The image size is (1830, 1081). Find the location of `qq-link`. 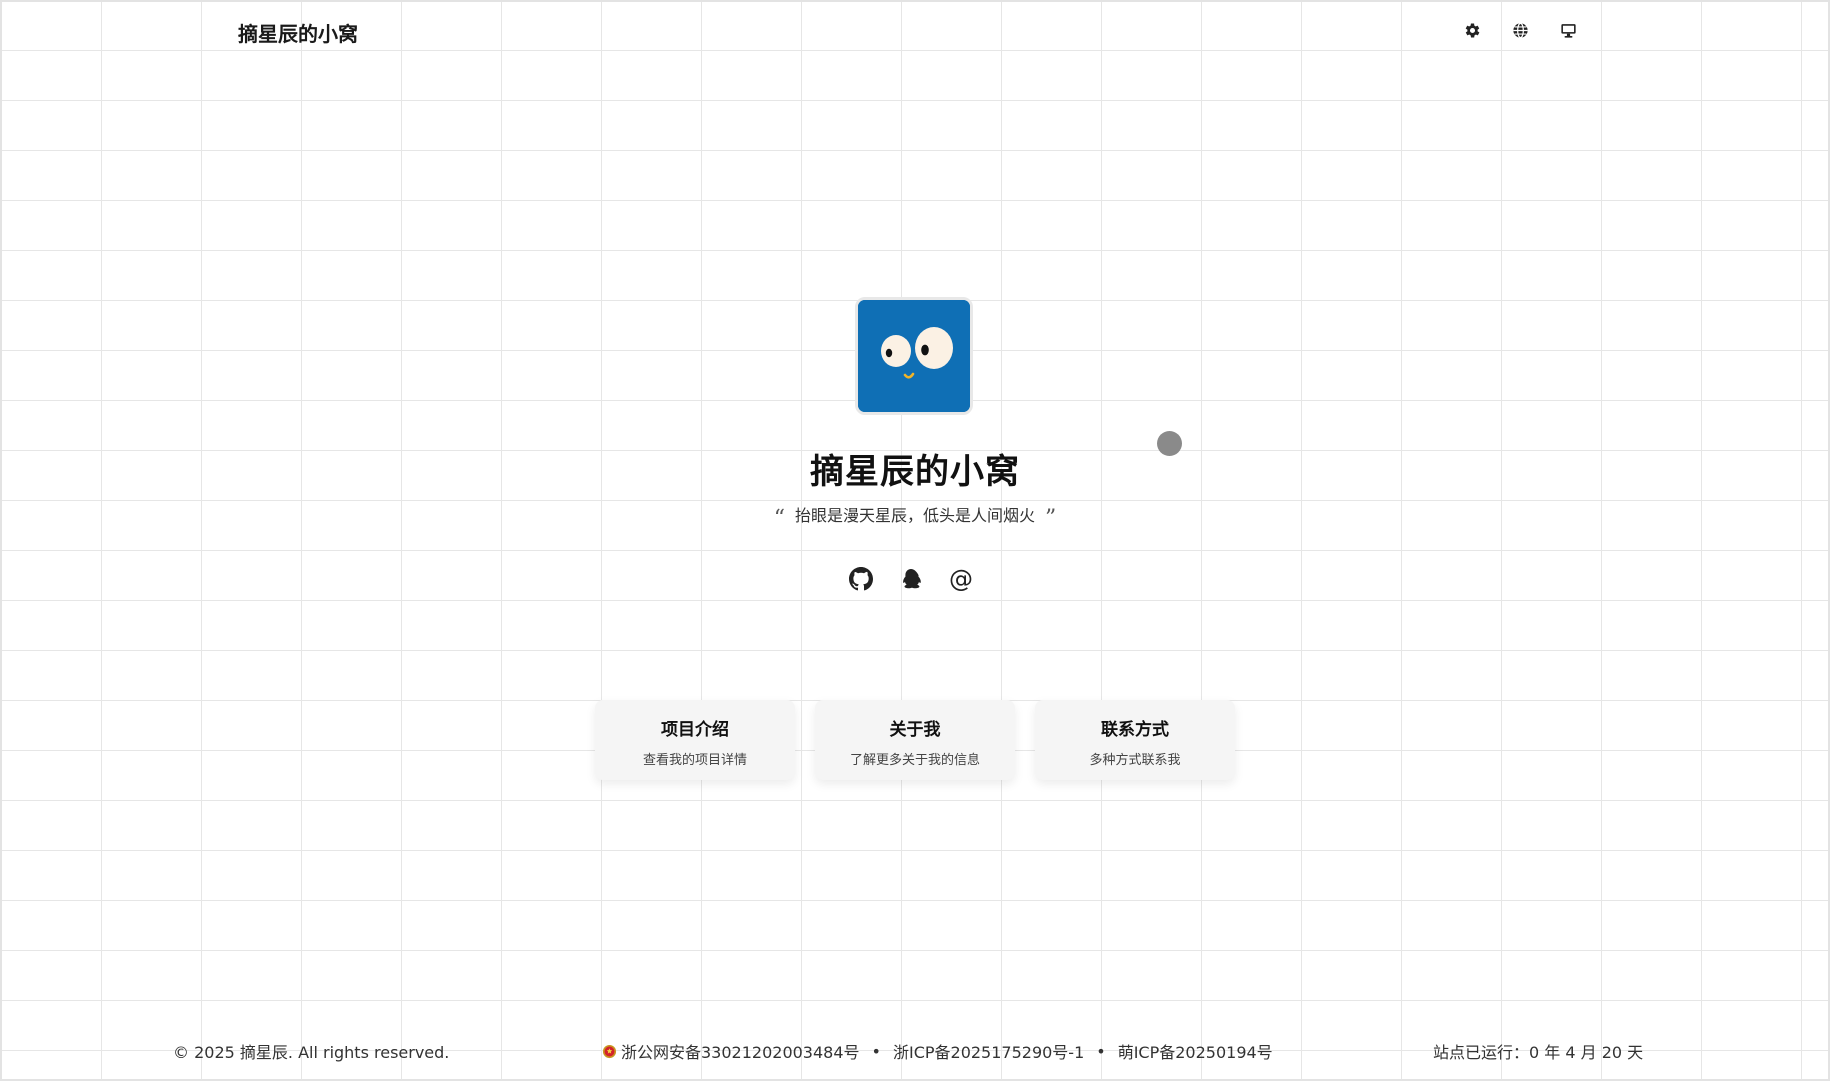

qq-link is located at coordinates (911, 579).